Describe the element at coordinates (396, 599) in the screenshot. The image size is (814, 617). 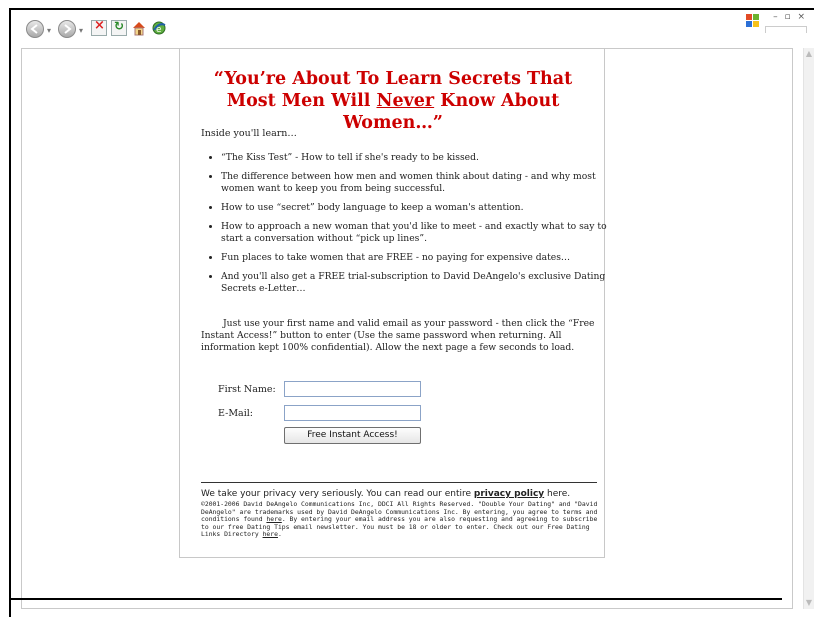
I see `window-bottom-border` at that location.